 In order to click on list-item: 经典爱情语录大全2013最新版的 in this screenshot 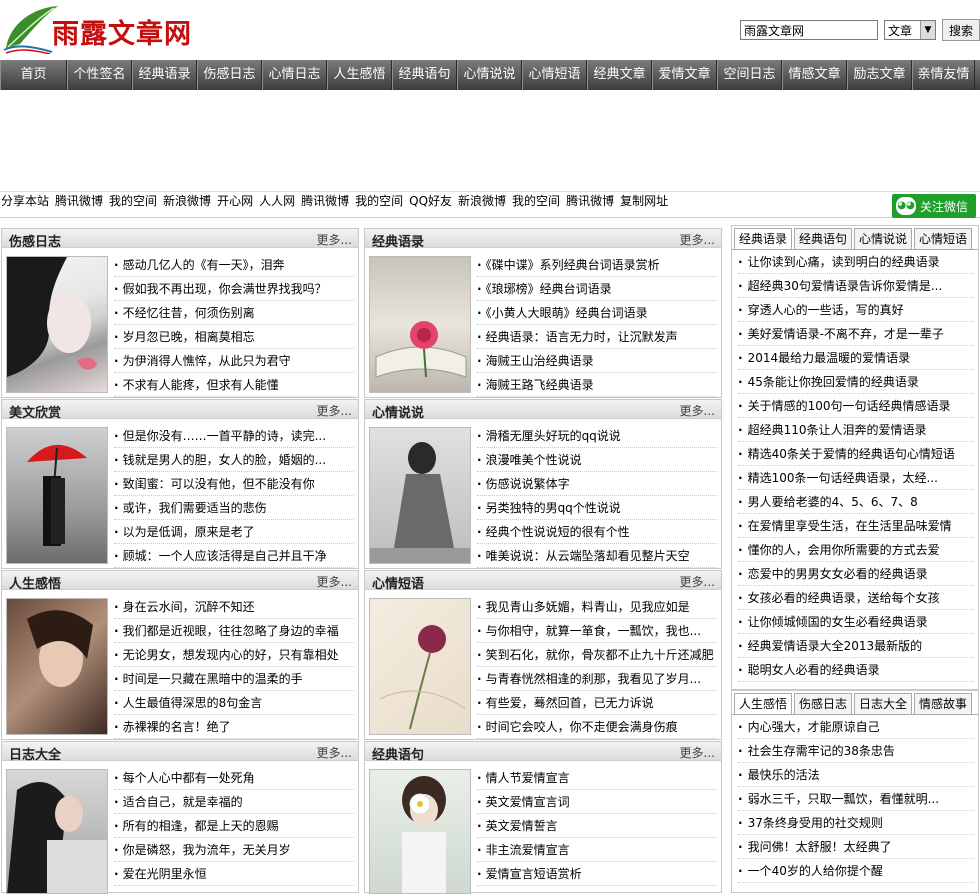, I will do `click(856, 646)`.